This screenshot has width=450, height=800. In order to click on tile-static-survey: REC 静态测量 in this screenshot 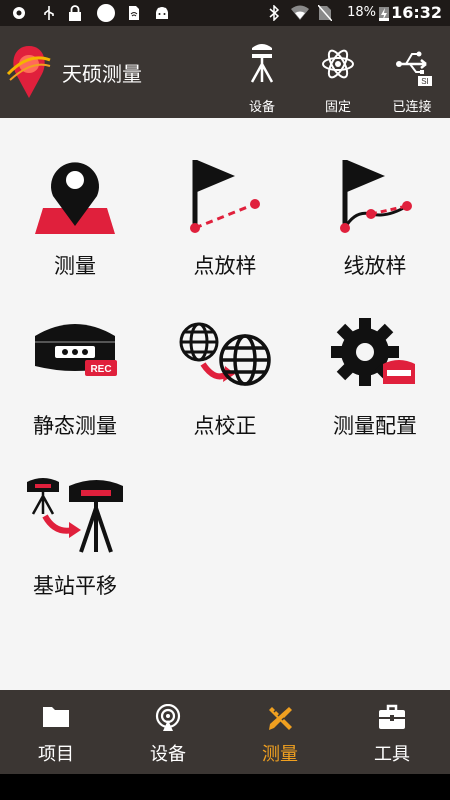, I will do `click(75, 358)`.